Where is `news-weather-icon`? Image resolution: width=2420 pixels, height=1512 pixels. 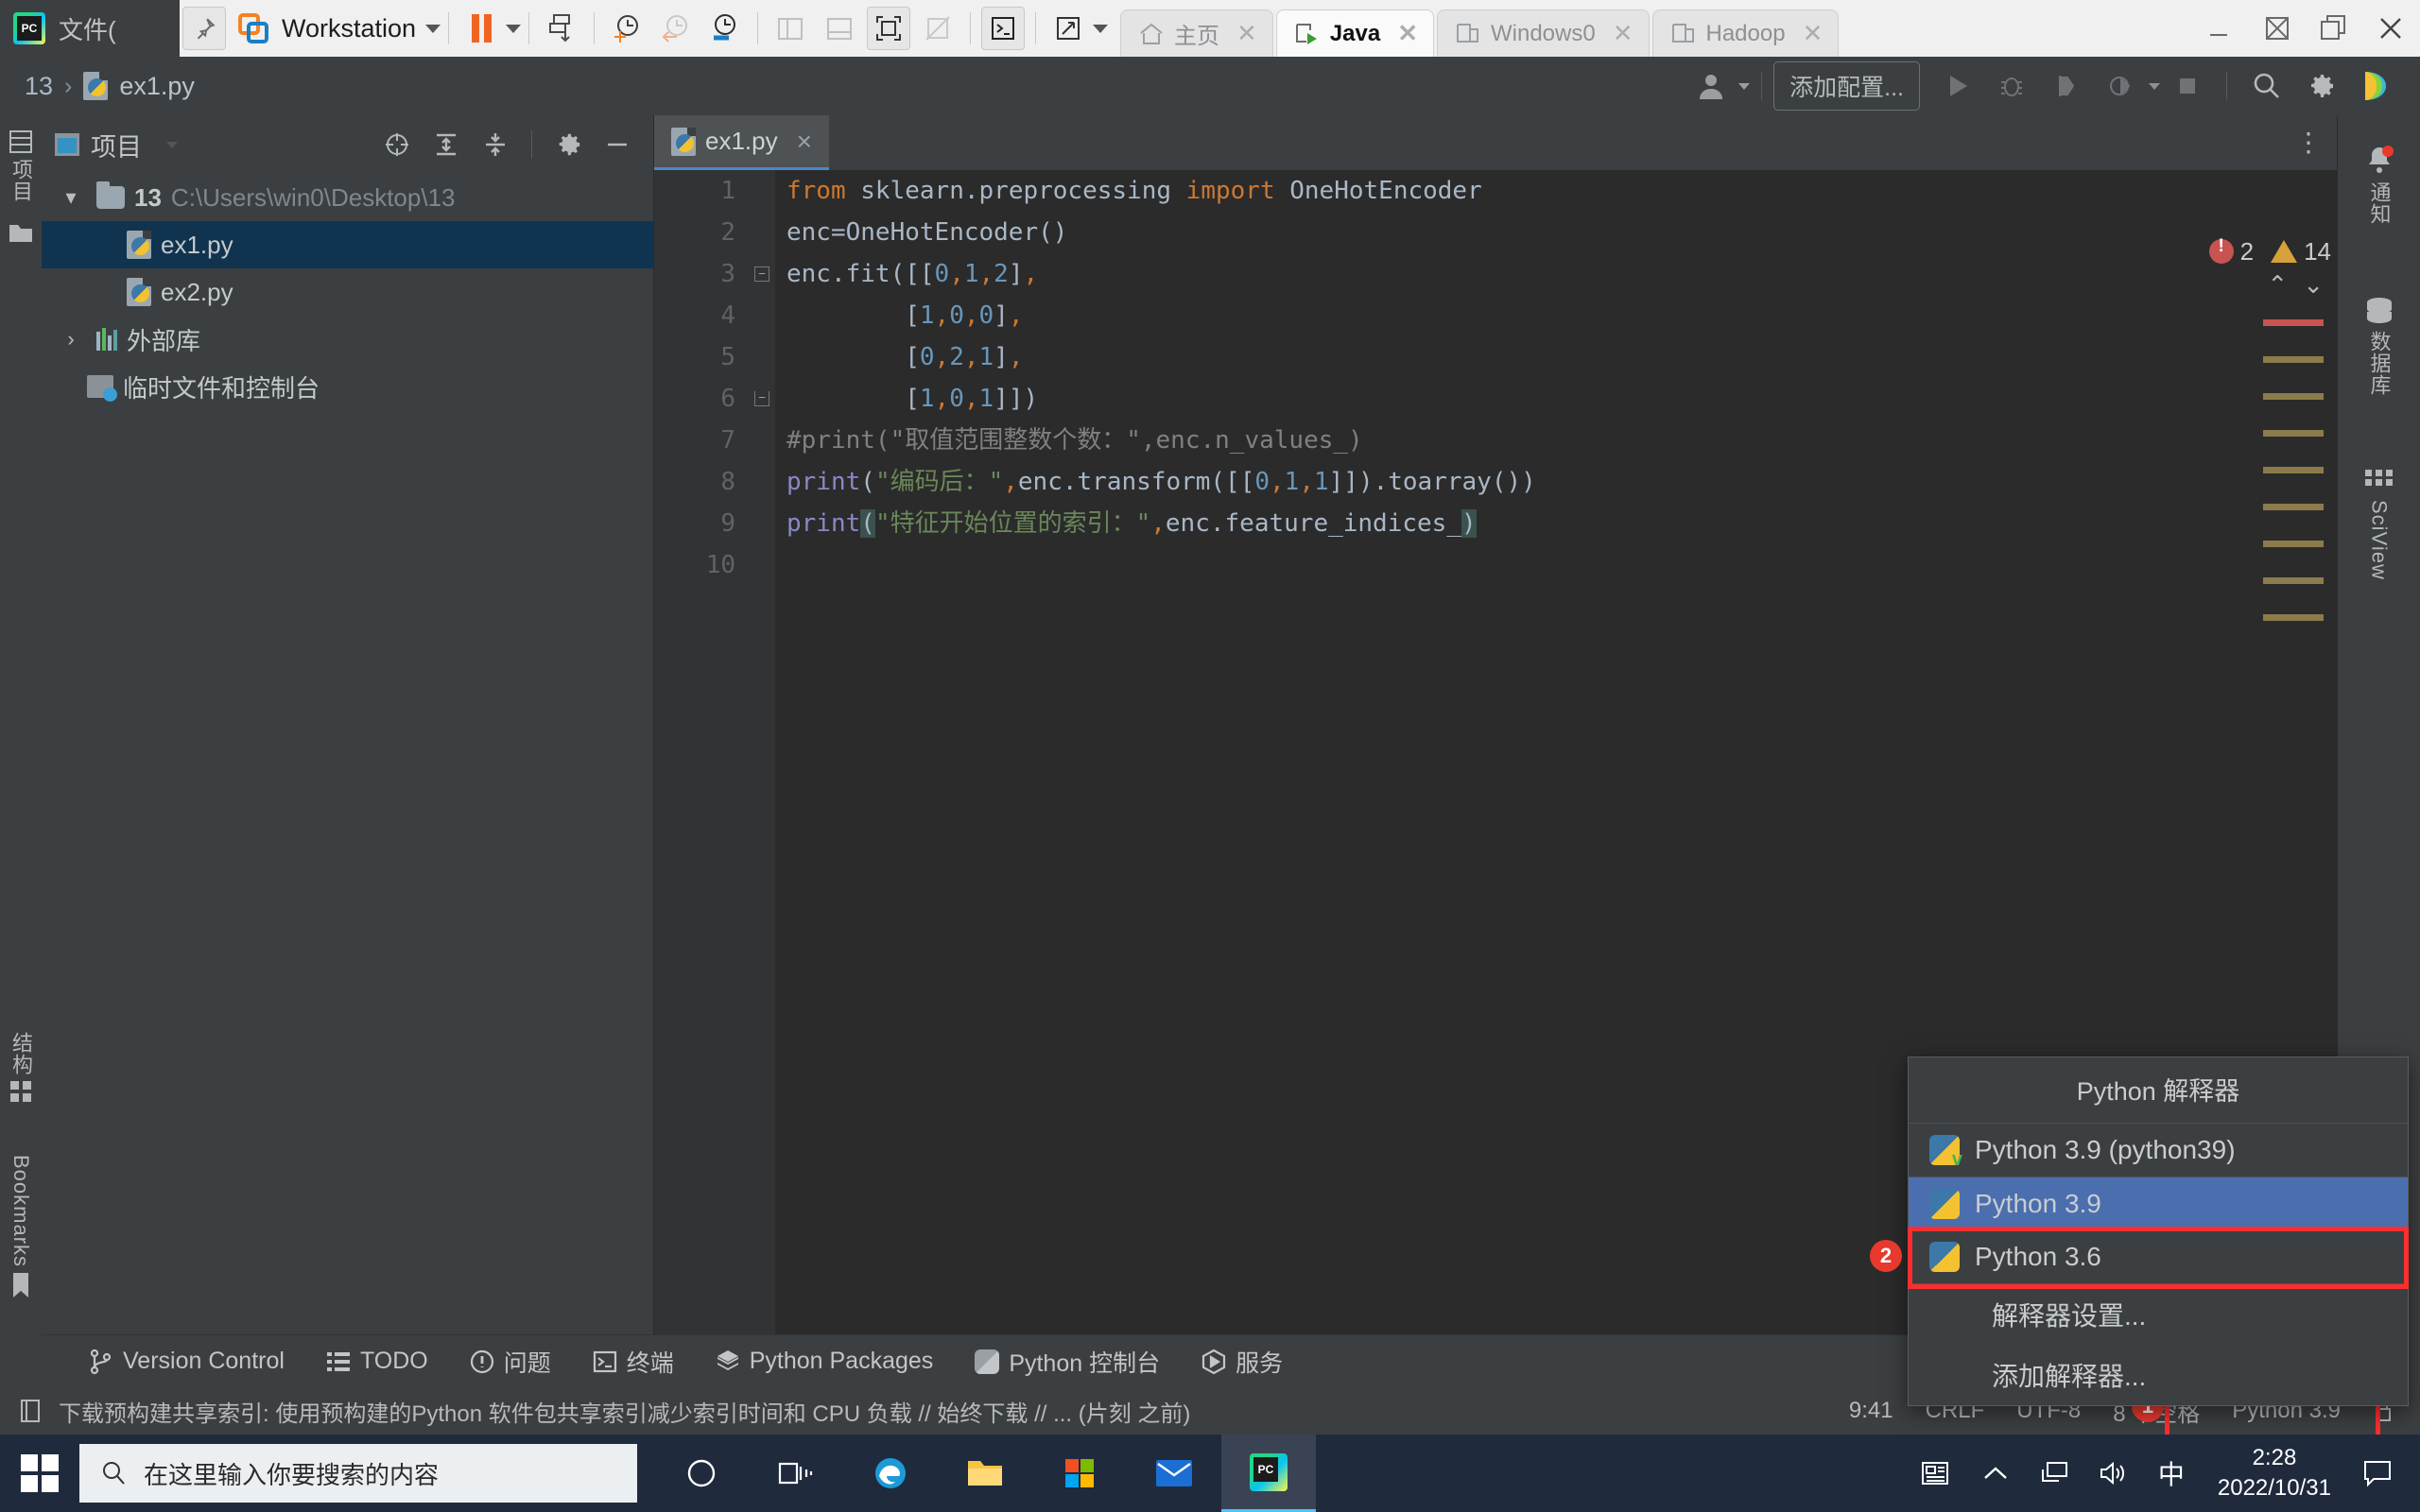 news-weather-icon is located at coordinates (1937, 1473).